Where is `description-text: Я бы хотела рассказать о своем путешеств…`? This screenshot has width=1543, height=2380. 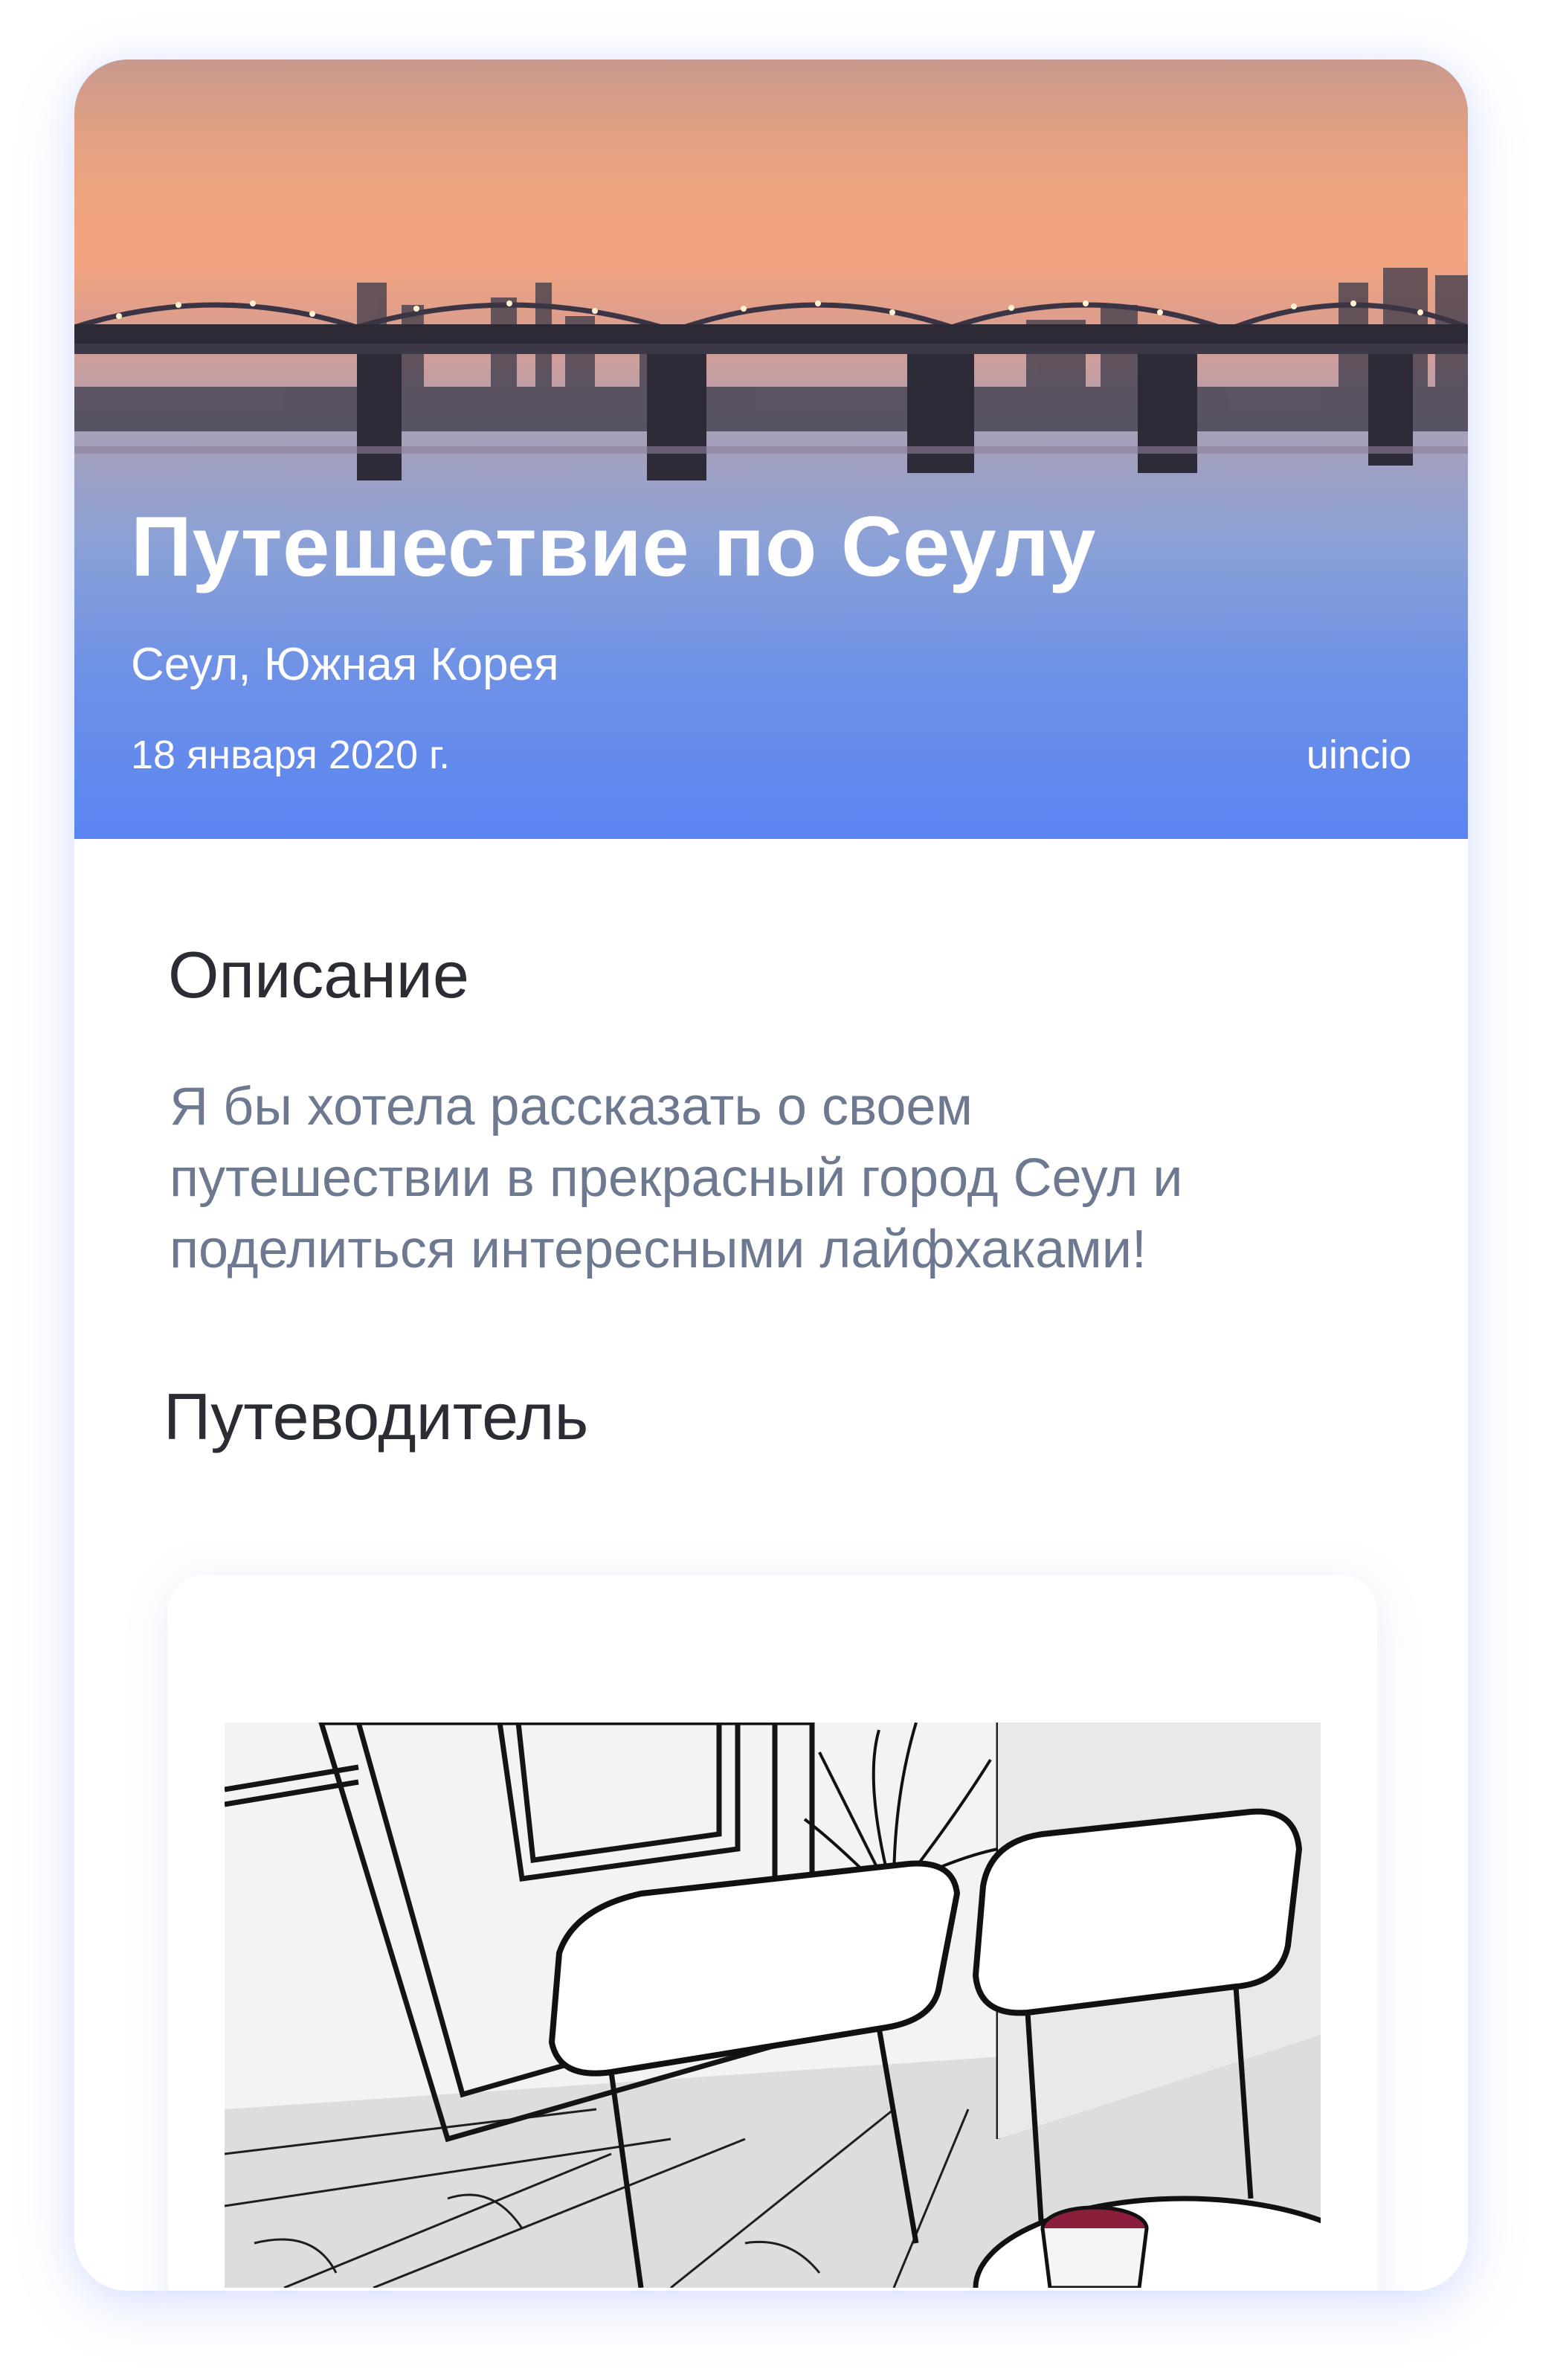
description-text: Я бы хотела рассказать о своем путешеств… is located at coordinates (779, 1178).